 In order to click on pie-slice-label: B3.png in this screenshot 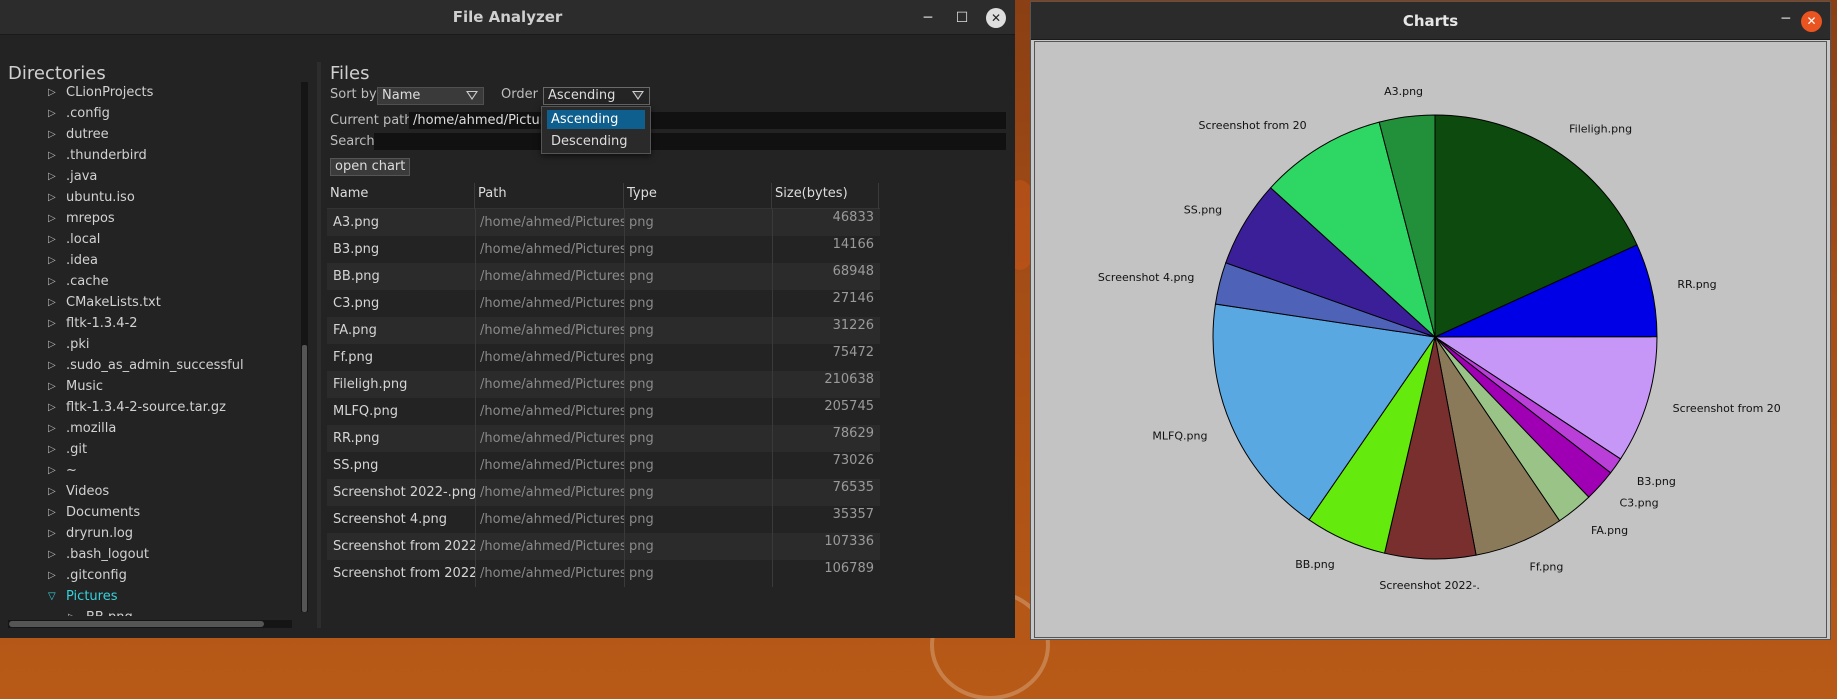, I will do `click(1656, 481)`.